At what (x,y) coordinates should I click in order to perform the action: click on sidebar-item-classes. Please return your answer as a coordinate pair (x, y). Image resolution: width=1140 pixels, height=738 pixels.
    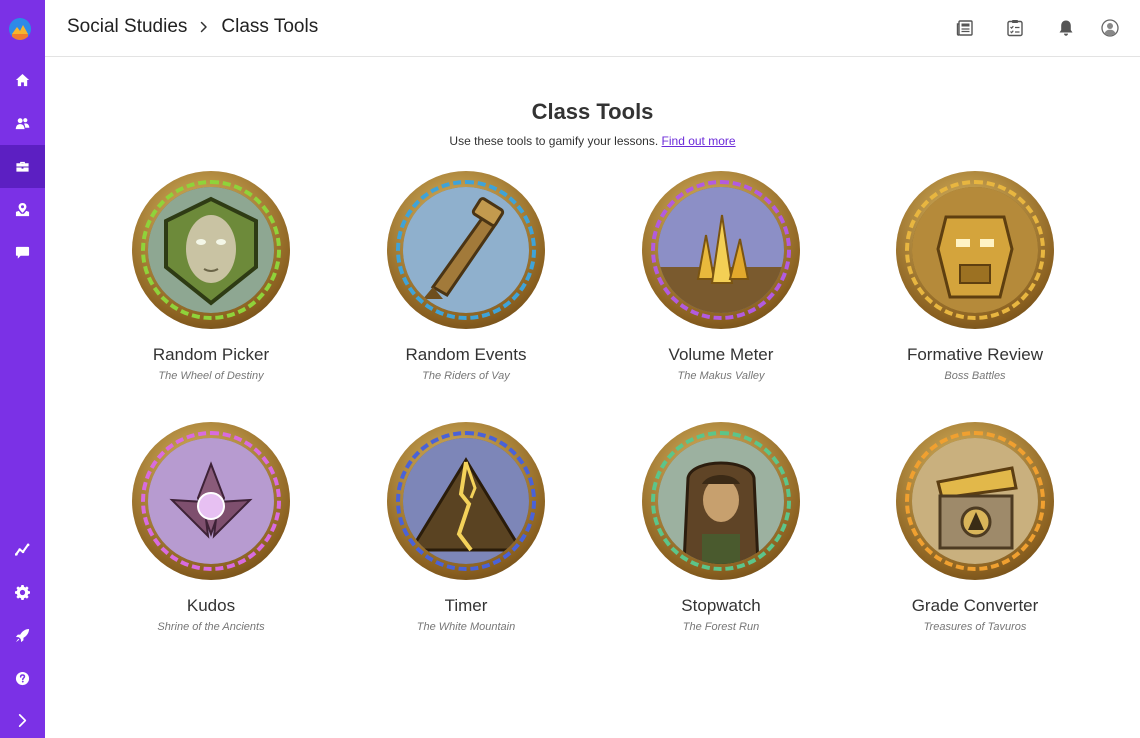
    Looking at the image, I should click on (22, 123).